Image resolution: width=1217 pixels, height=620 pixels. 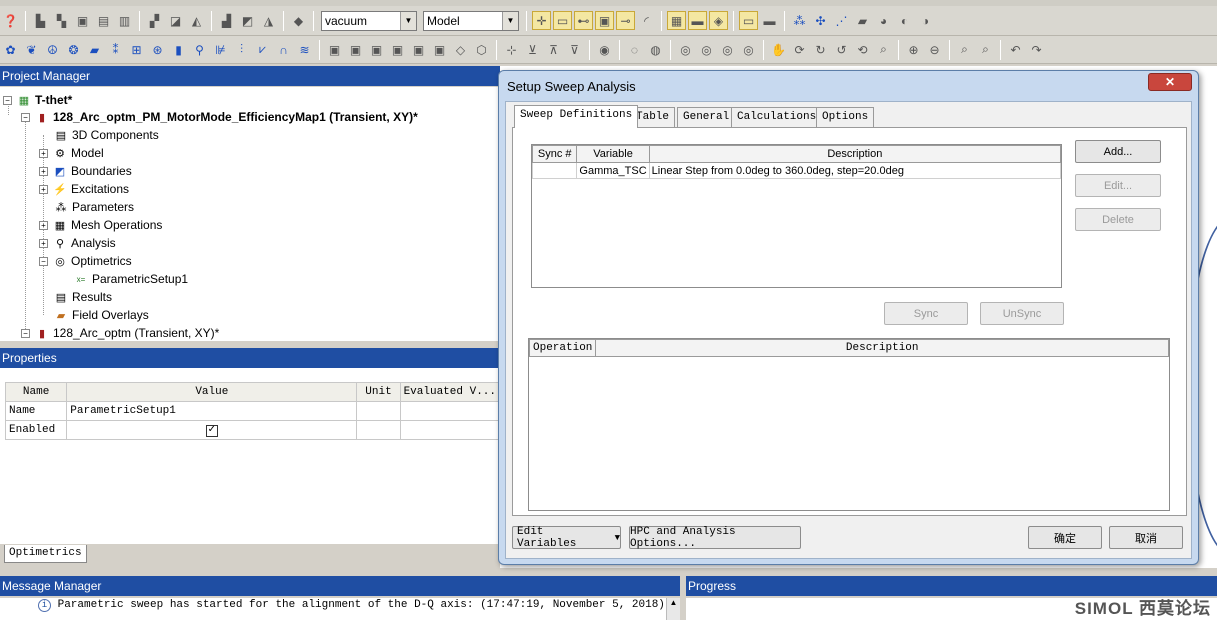 What do you see at coordinates (604, 20) in the screenshot?
I see `snap-face-center-icon: ▣` at bounding box center [604, 20].